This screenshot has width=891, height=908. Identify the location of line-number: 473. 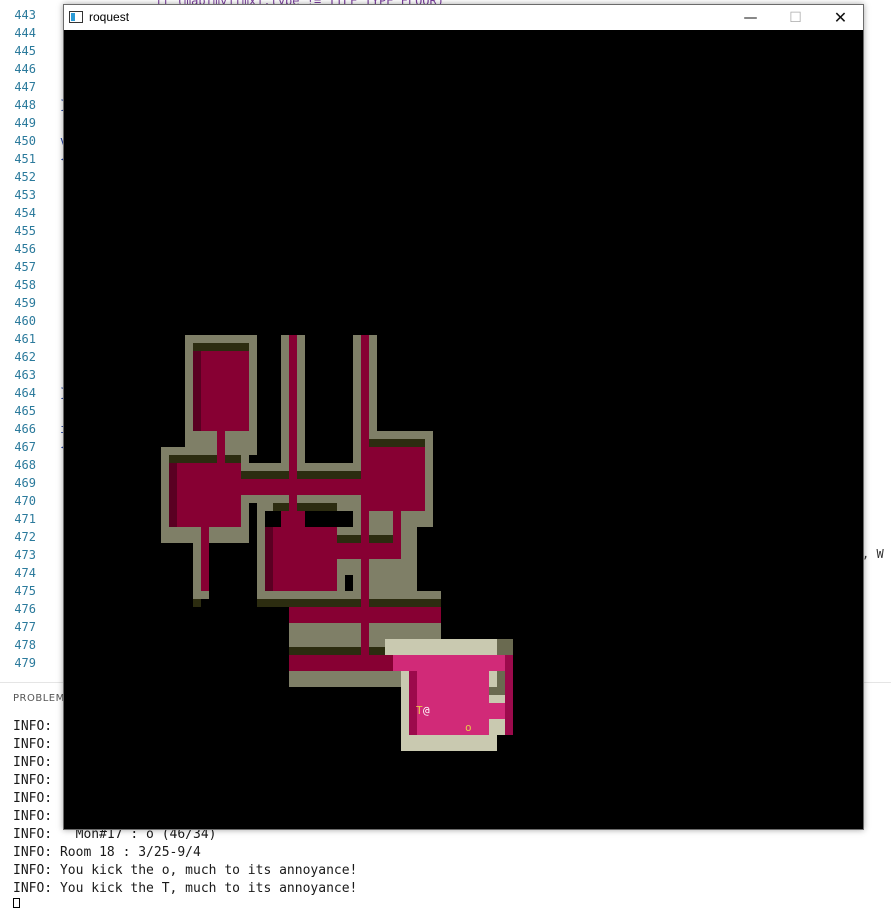
(25, 555).